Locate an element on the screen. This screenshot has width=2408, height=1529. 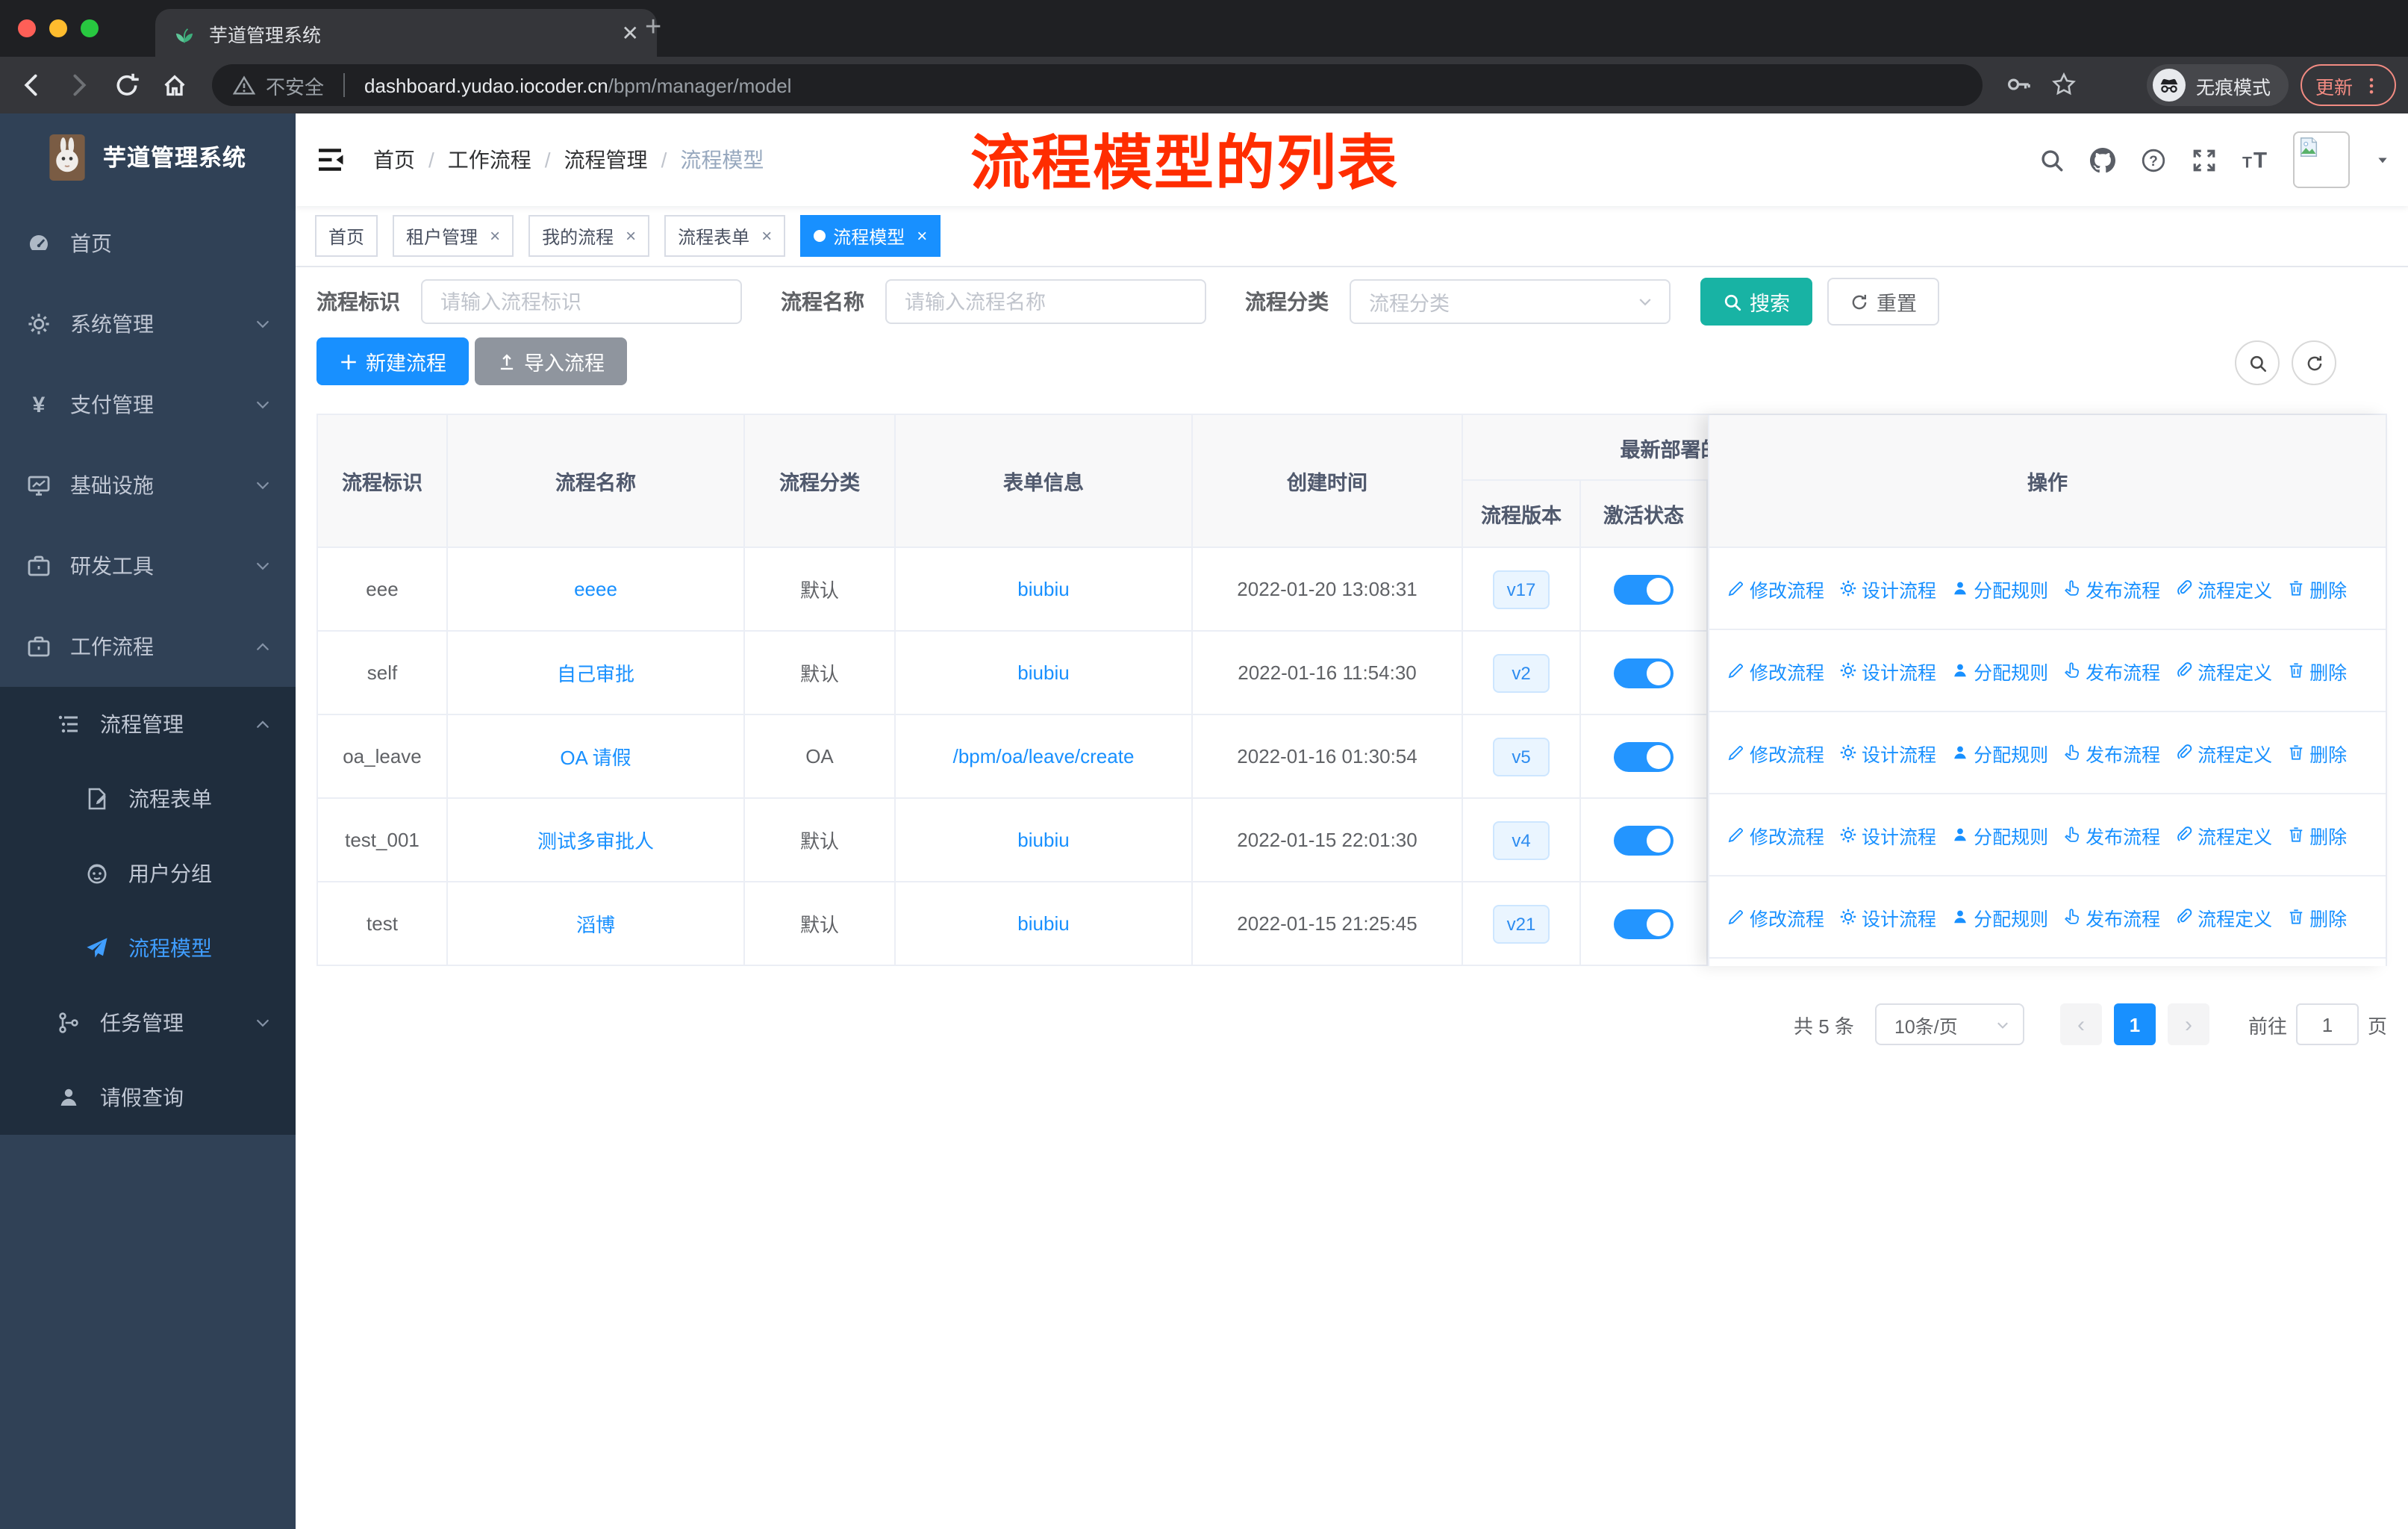
version-badge: v5 is located at coordinates (1521, 757).